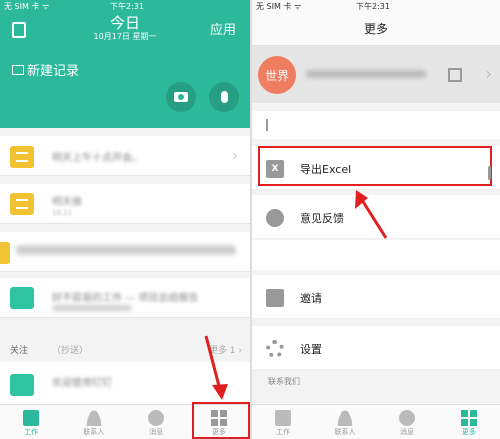 This screenshot has width=500, height=439. I want to click on follow-section: 关注 （抄送） 更多 1 ›, so click(125, 348).